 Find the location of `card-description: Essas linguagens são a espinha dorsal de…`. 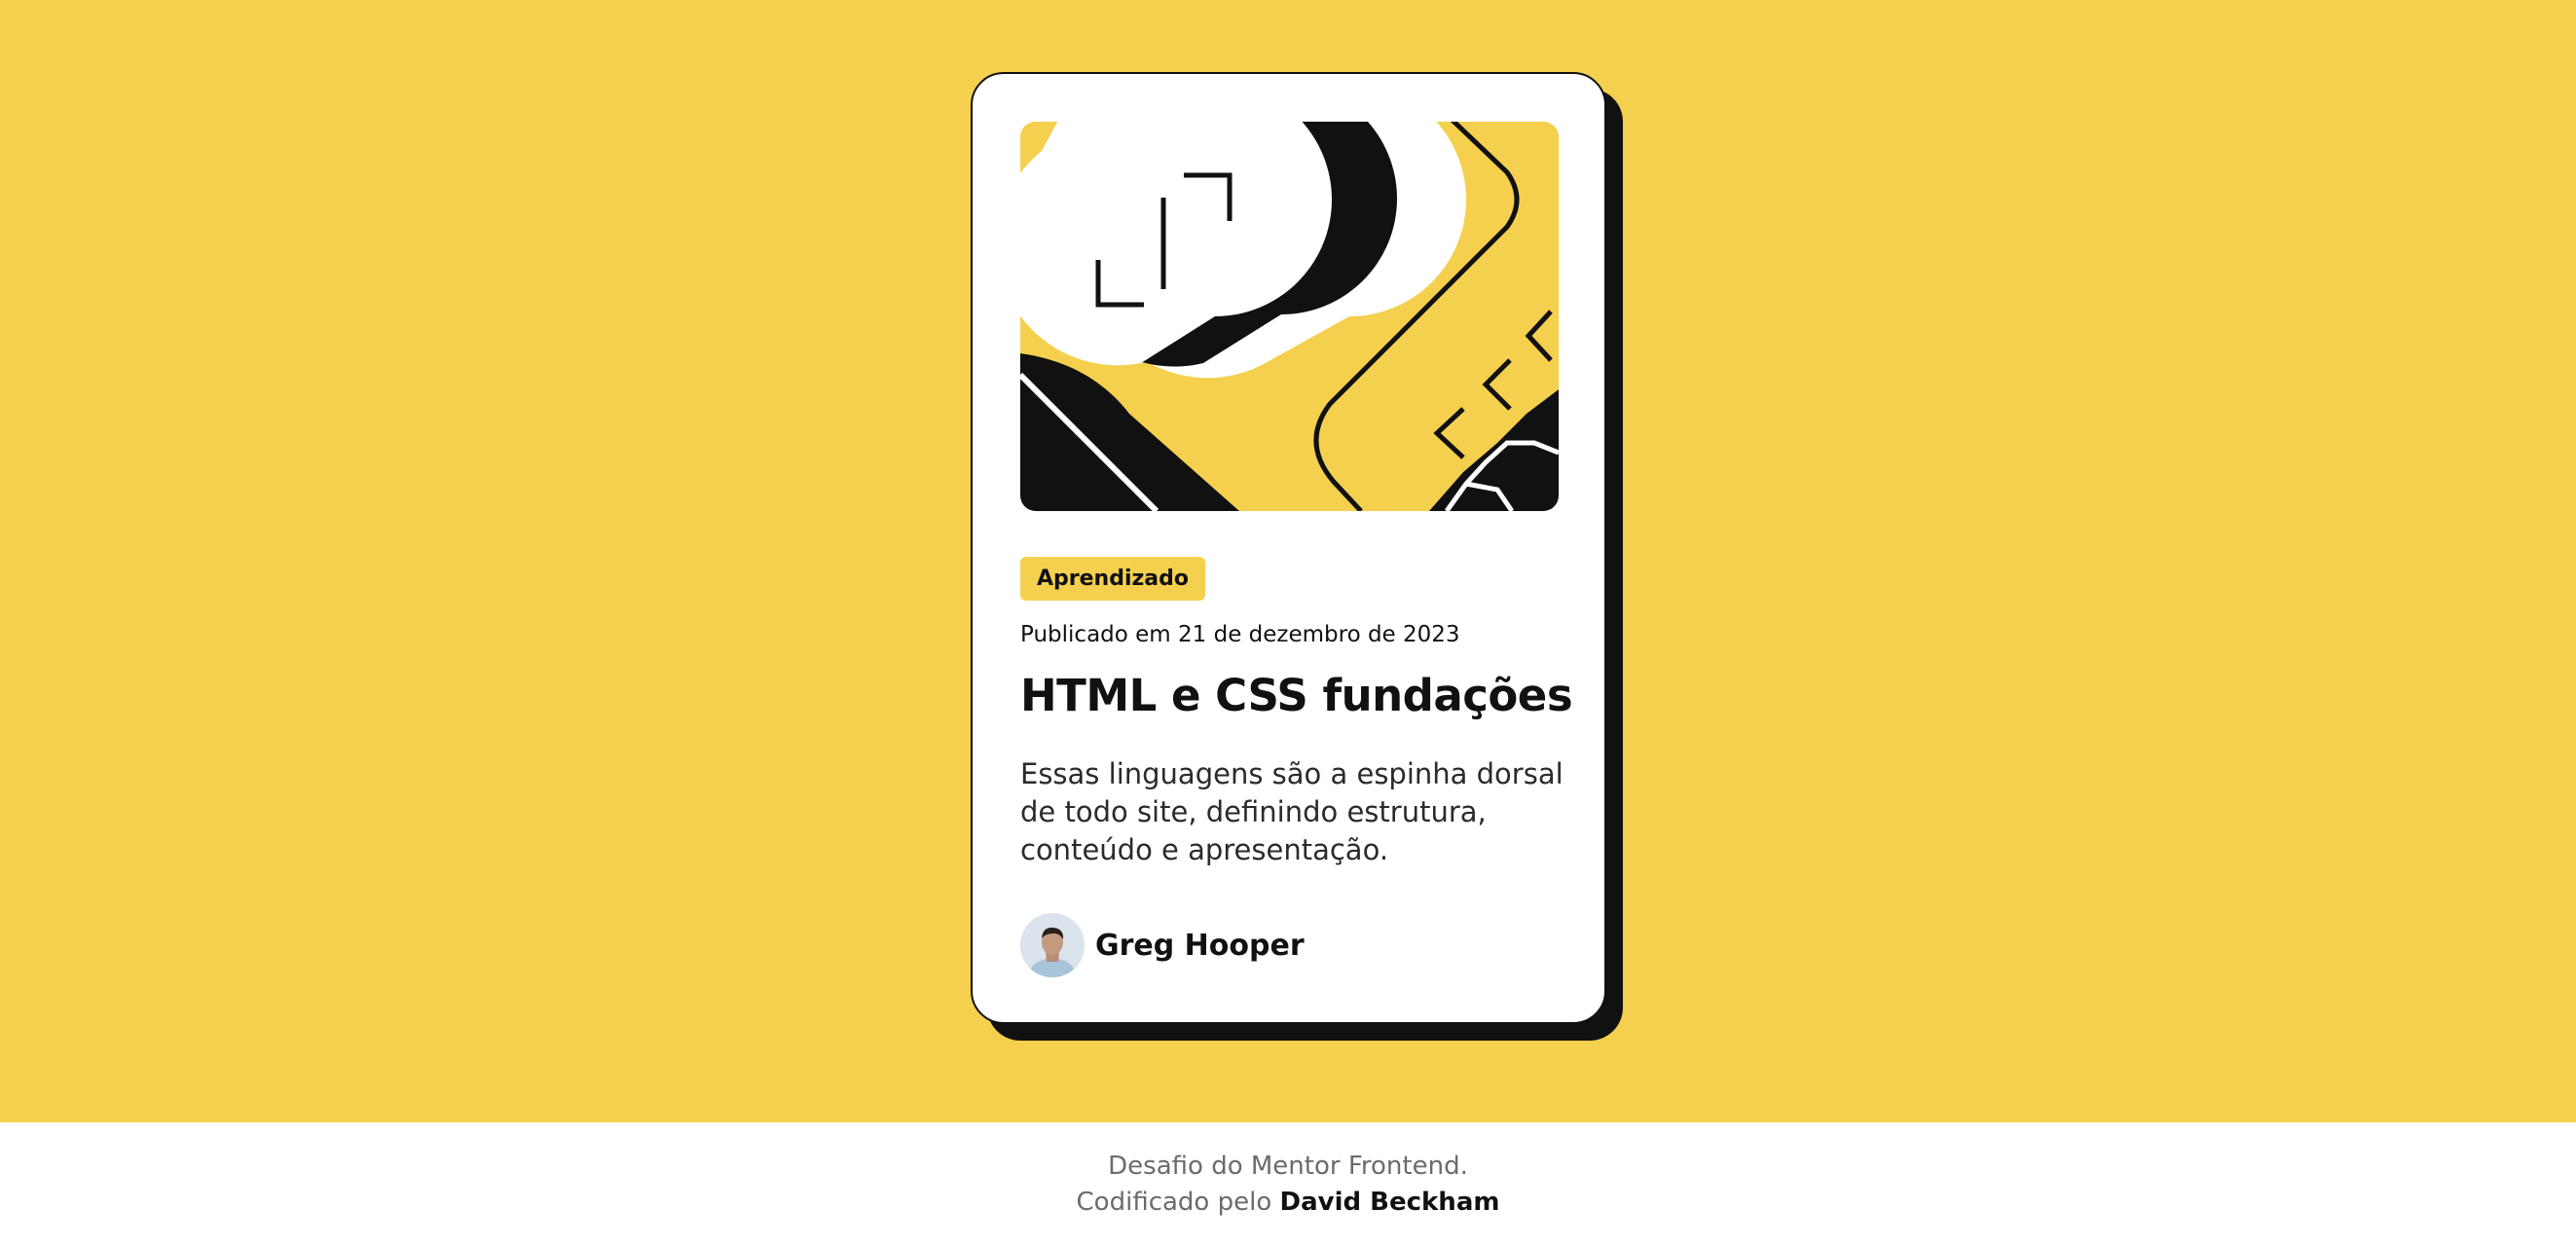

card-description: Essas linguagens são a espinha dorsal de… is located at coordinates (1292, 811).